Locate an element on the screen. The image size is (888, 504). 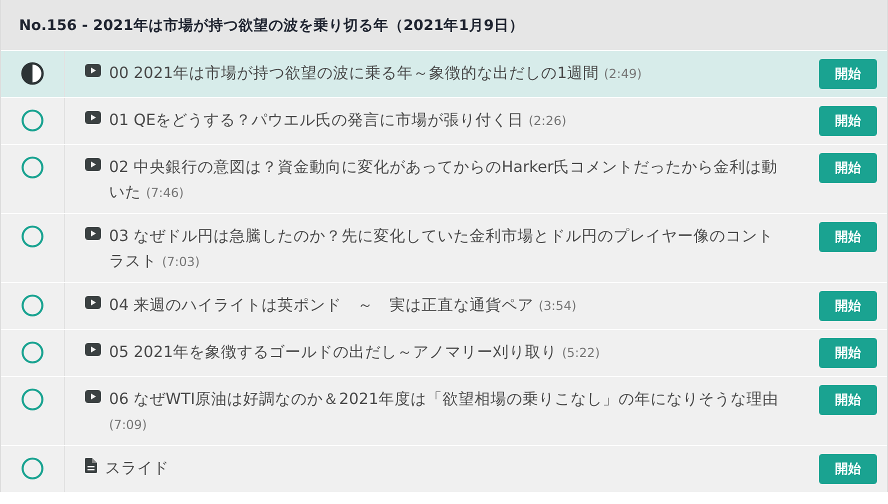
lesson-title: スライド is located at coordinates (137, 468).